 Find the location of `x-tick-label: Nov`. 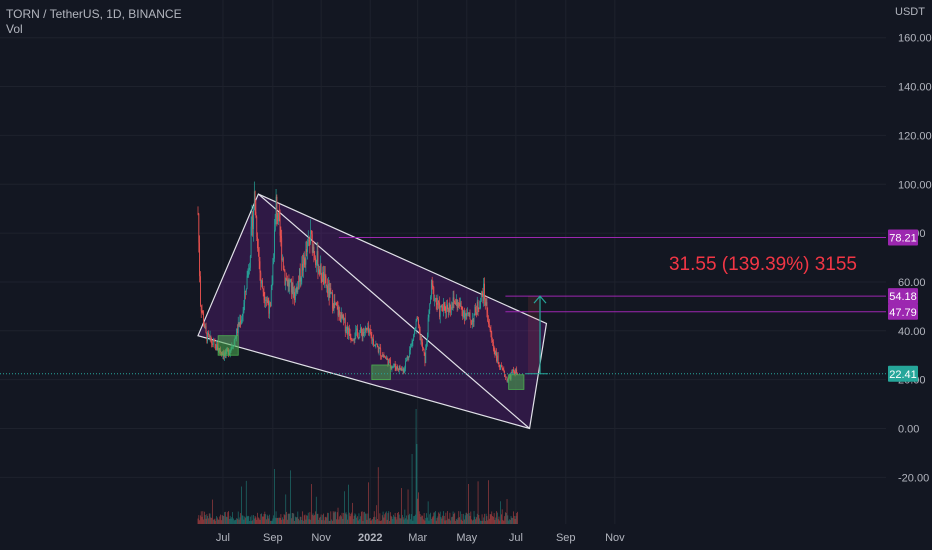

x-tick-label: Nov is located at coordinates (615, 538).